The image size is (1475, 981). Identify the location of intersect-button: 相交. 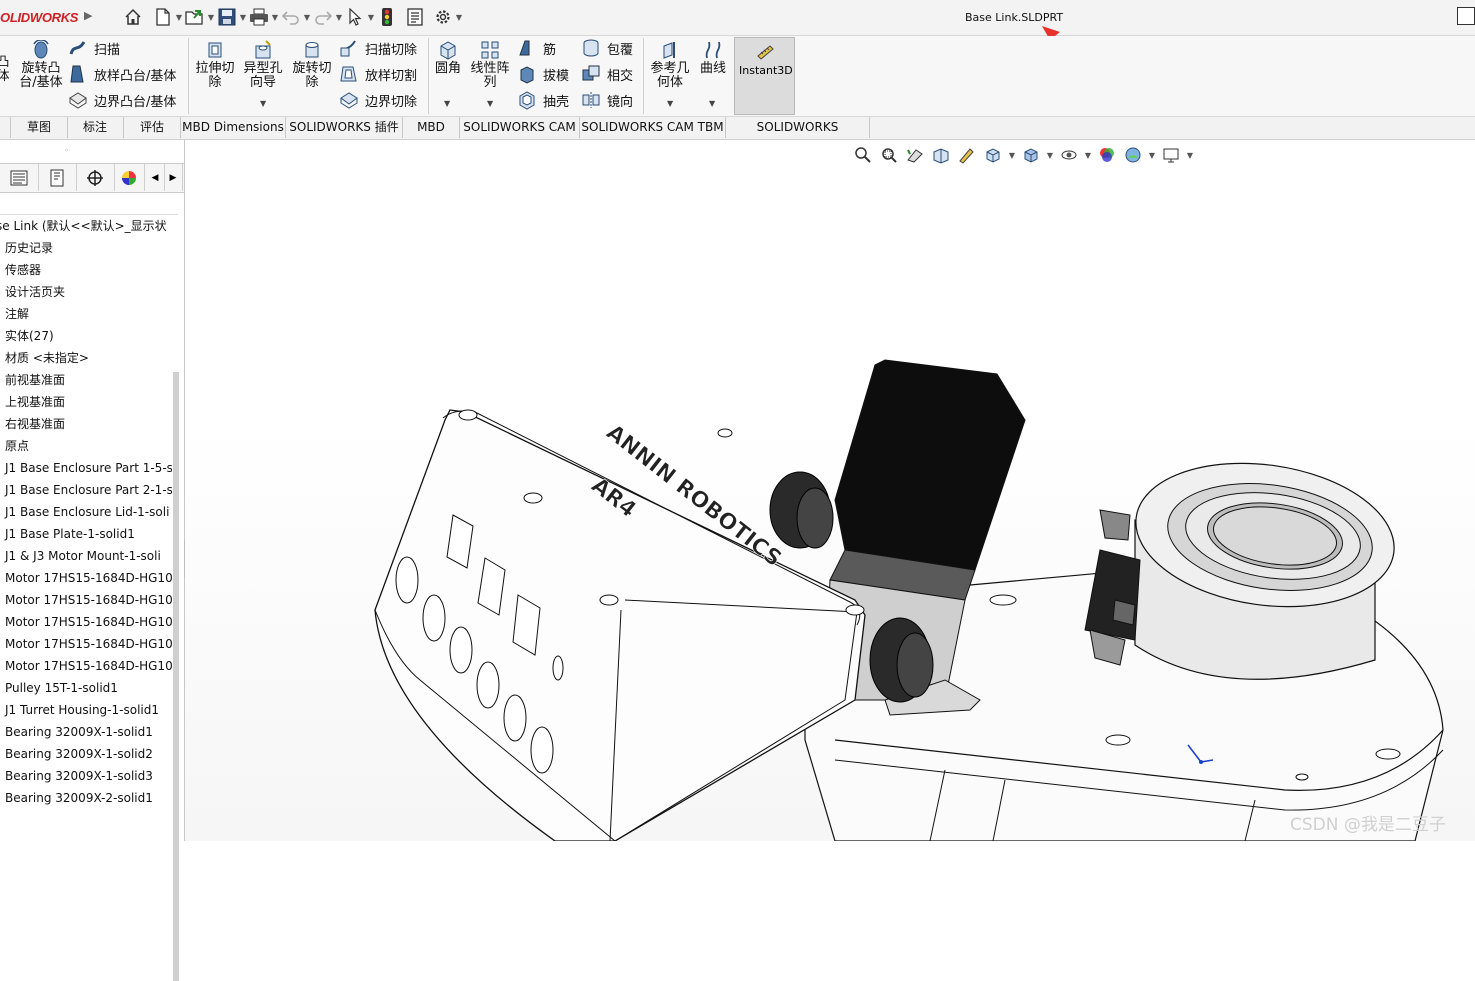
(607, 74).